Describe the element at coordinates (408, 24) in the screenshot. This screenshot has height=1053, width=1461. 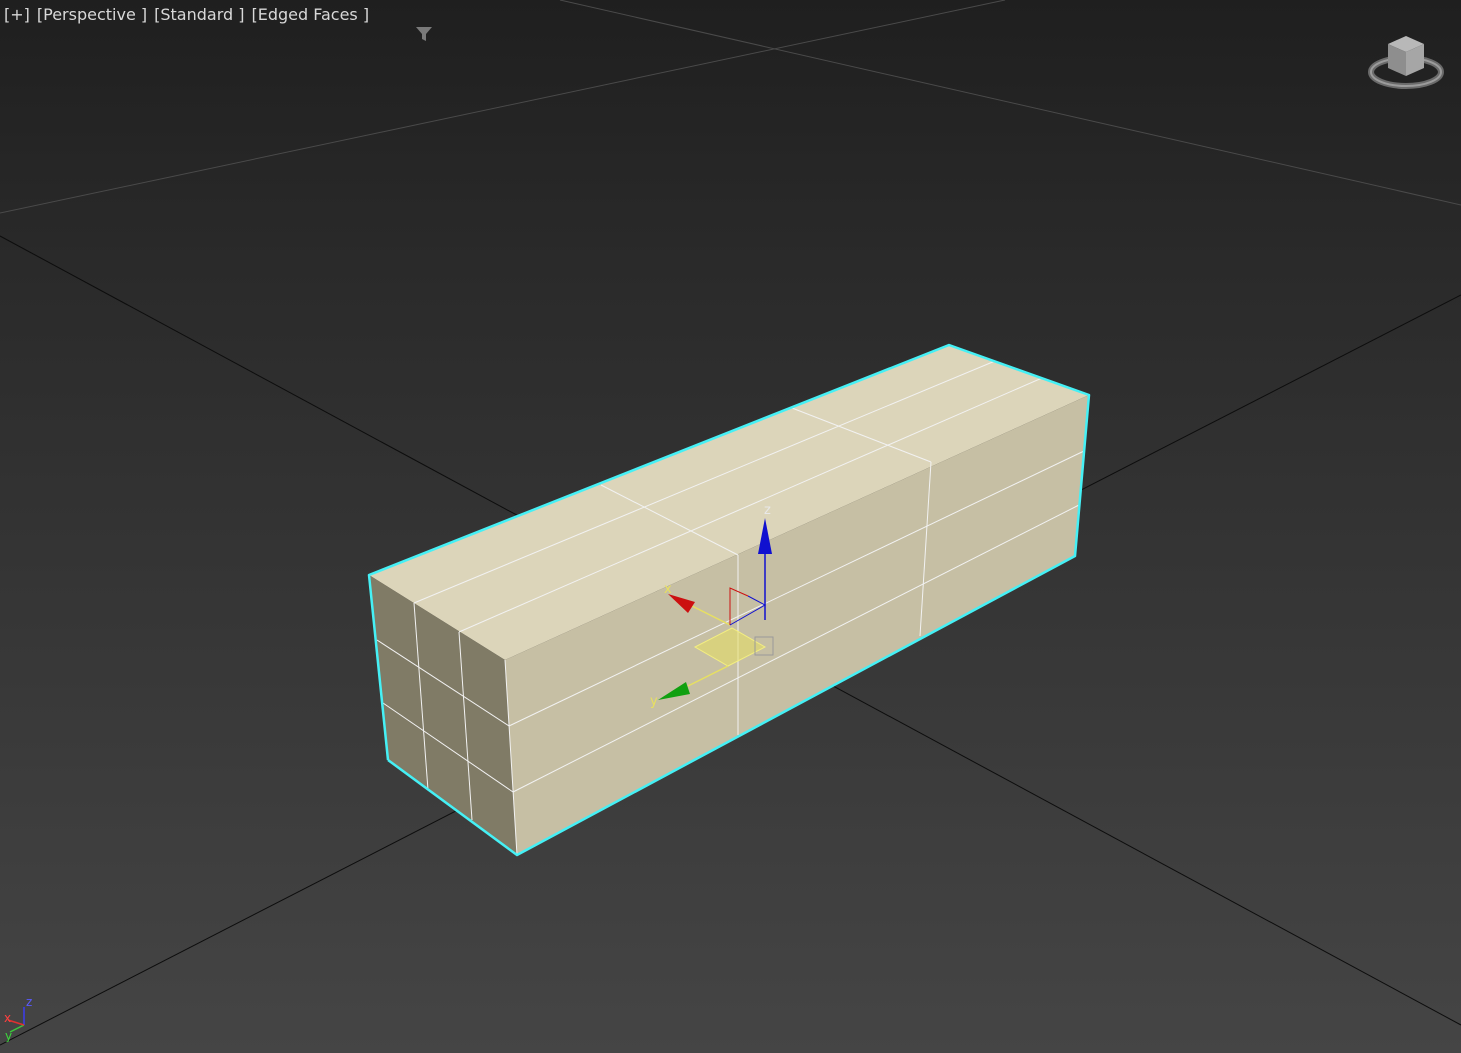
I see `filter-funnel-icon` at that location.